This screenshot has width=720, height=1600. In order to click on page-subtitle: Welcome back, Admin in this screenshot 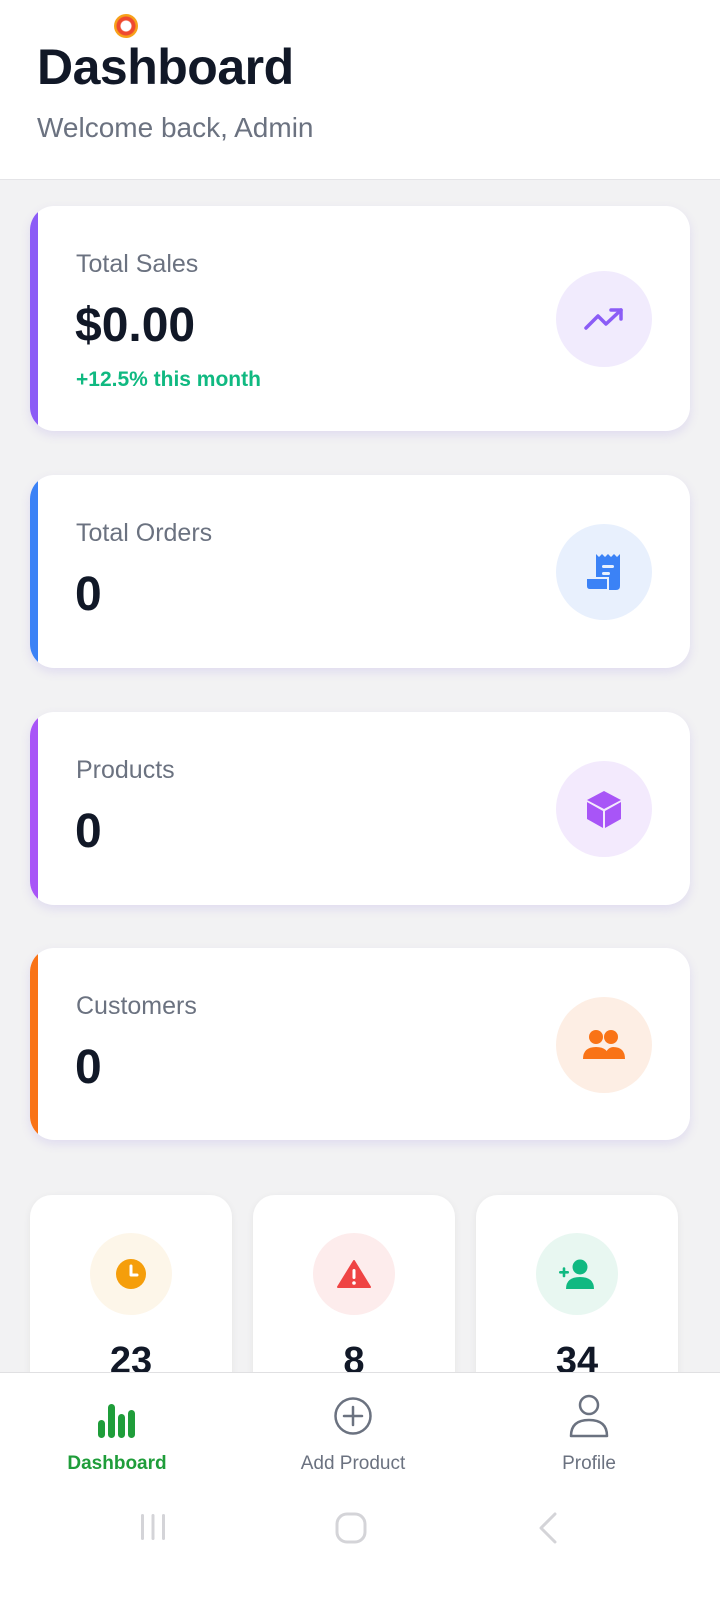, I will do `click(175, 127)`.